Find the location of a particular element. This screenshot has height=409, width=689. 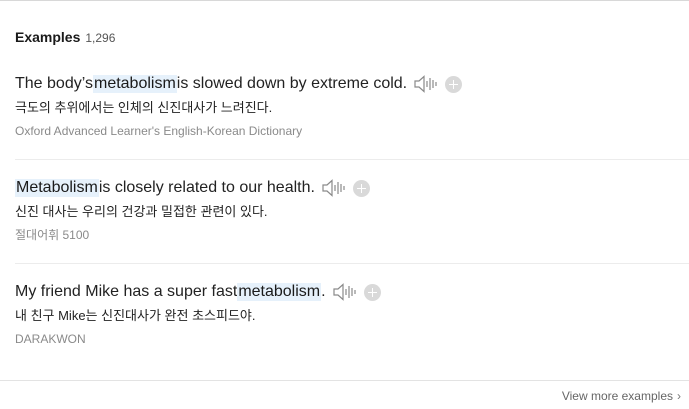

chevron-right-icon: › is located at coordinates (679, 396).